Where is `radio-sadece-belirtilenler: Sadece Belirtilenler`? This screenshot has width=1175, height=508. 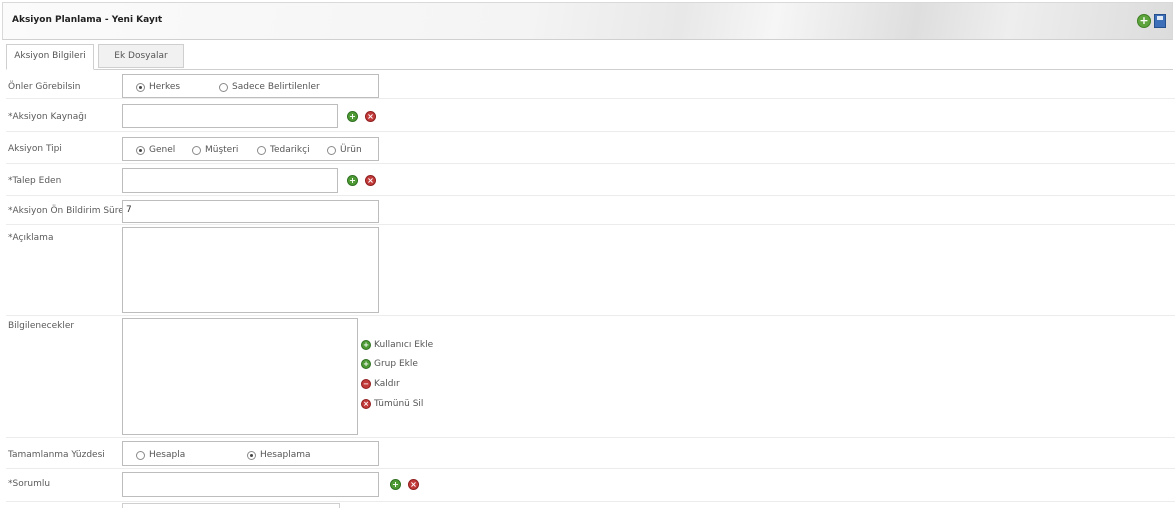
radio-sadece-belirtilenler: Sadece Belirtilenler is located at coordinates (269, 87).